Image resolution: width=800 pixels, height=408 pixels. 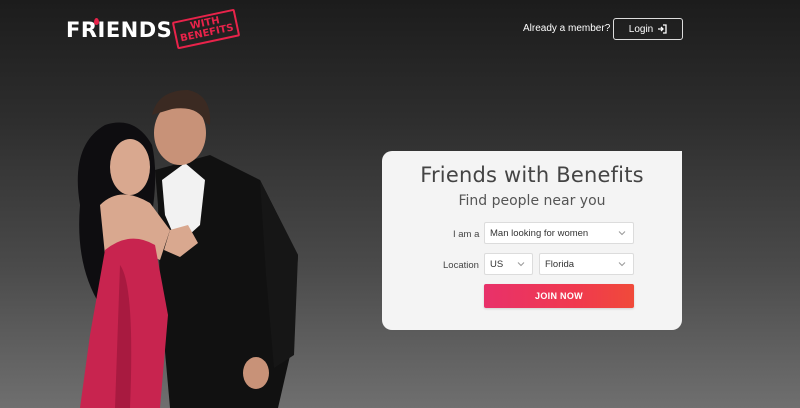 What do you see at coordinates (497, 264) in the screenshot?
I see `country-select-value: US` at bounding box center [497, 264].